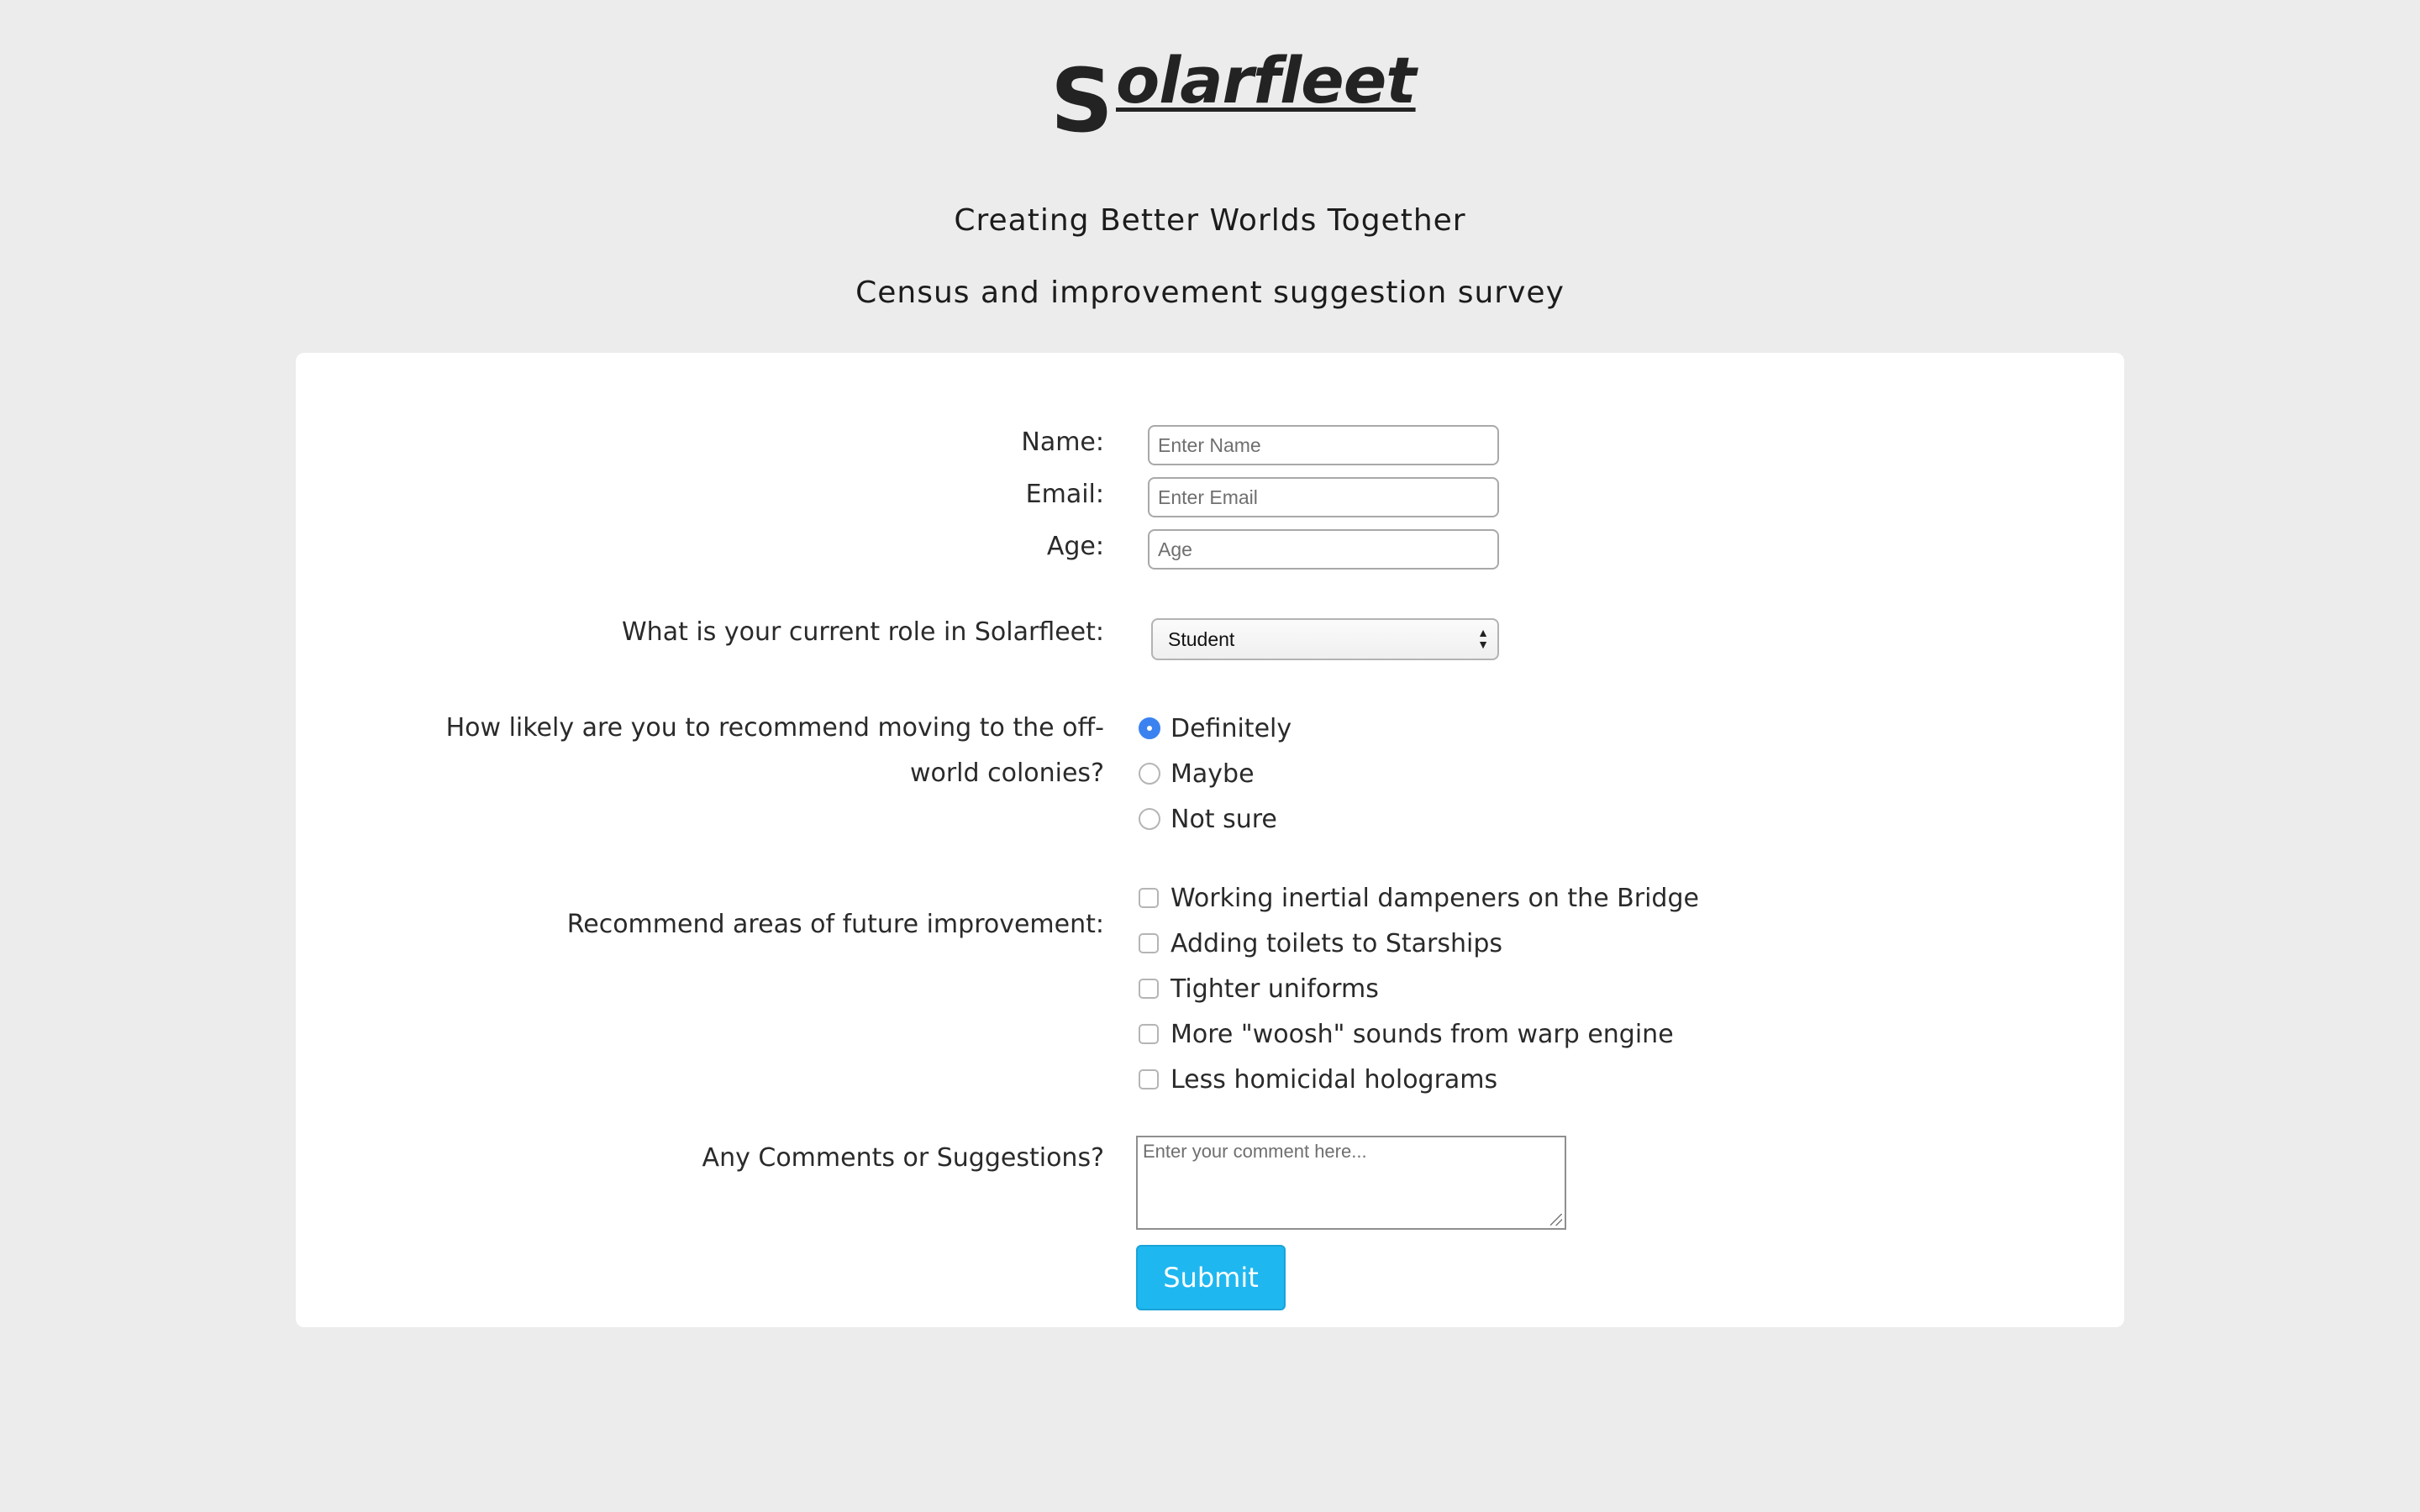 This screenshot has height=1512, width=2420. What do you see at coordinates (1062, 442) in the screenshot?
I see `name-label: Name:` at bounding box center [1062, 442].